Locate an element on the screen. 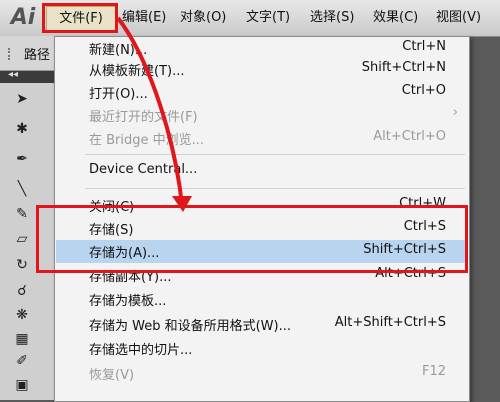 The width and height of the screenshot is (500, 402). menu-edit: 编辑(E) is located at coordinates (144, 18).